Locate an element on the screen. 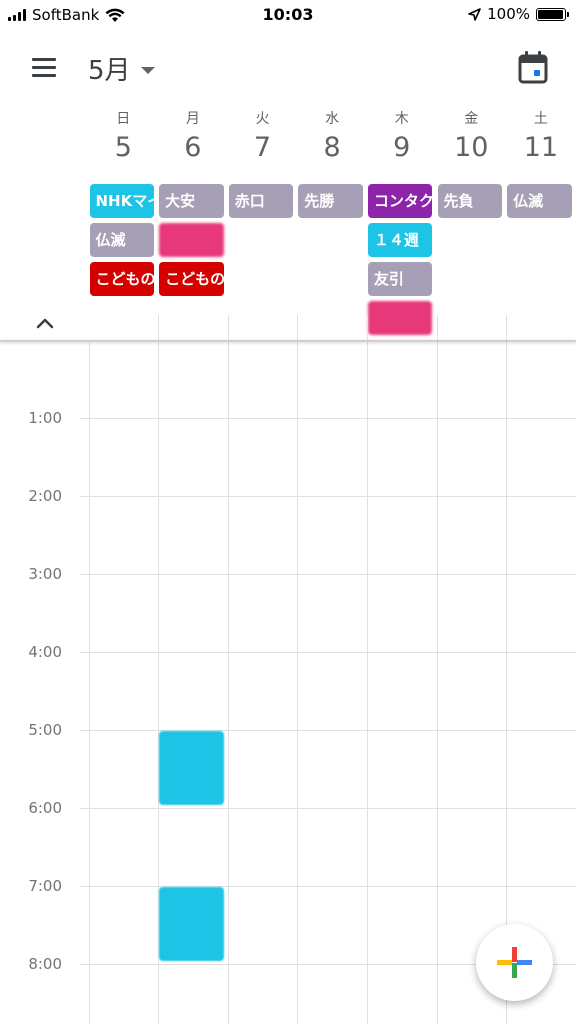  hour-label: 3:00 is located at coordinates (45, 574).